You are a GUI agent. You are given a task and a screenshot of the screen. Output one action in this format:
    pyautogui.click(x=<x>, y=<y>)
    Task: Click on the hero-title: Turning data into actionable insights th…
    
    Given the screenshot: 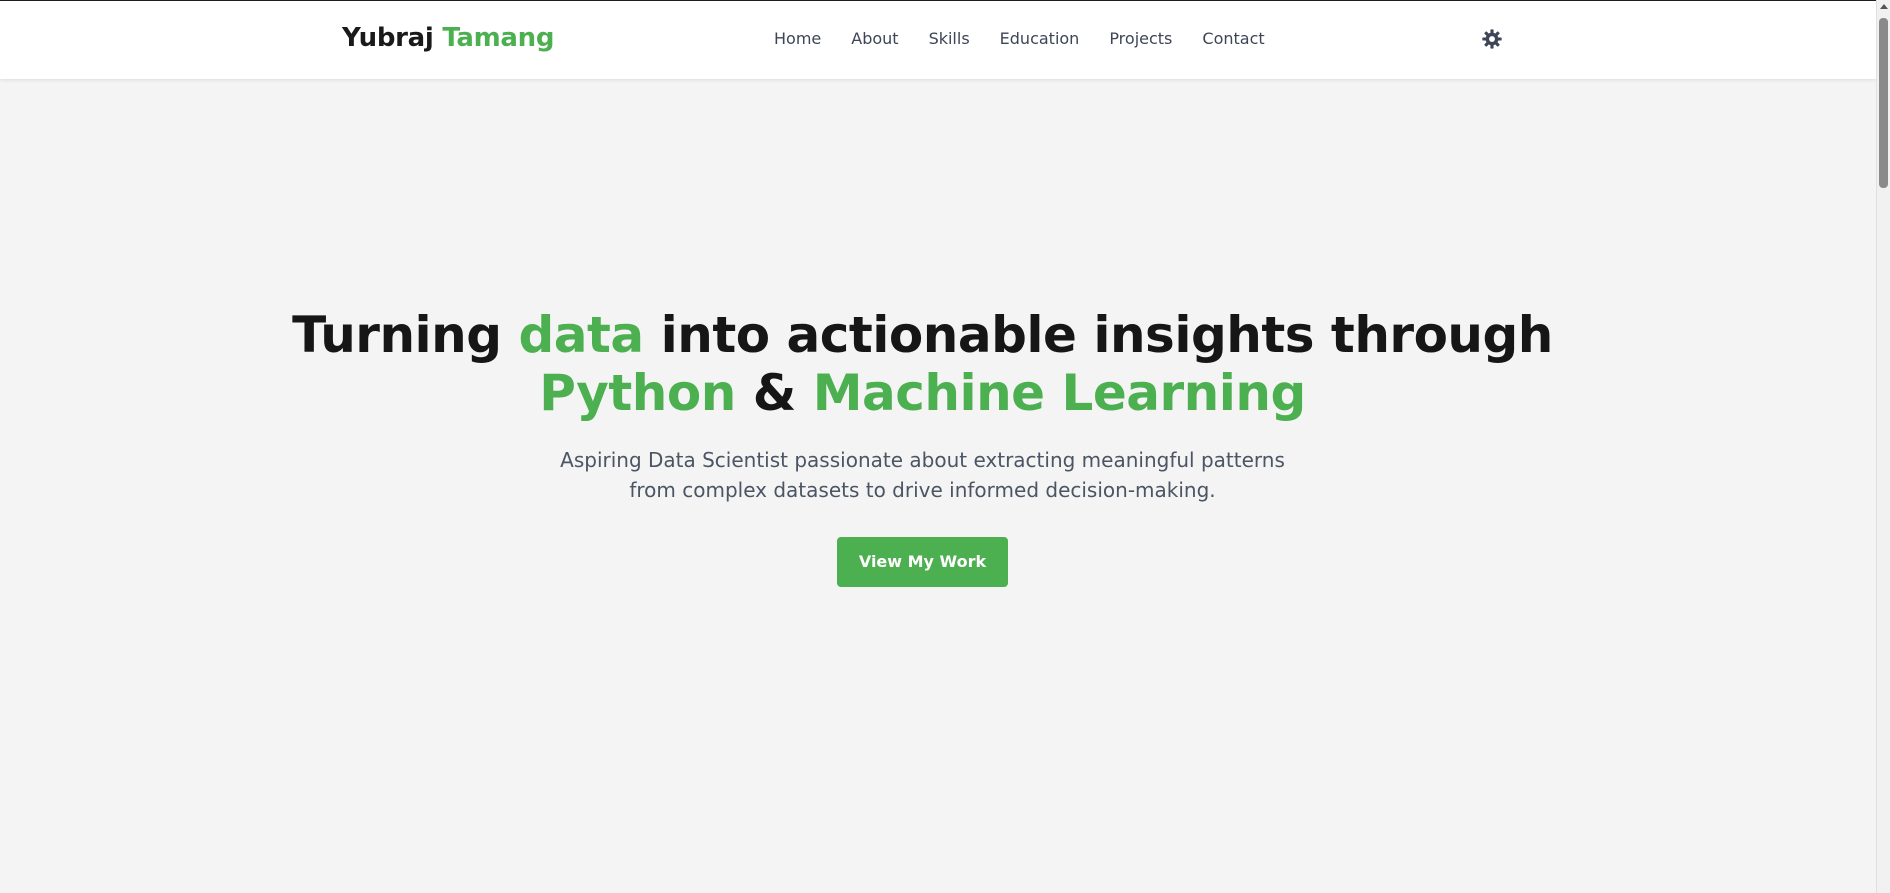 What is the action you would take?
    pyautogui.click(x=922, y=364)
    